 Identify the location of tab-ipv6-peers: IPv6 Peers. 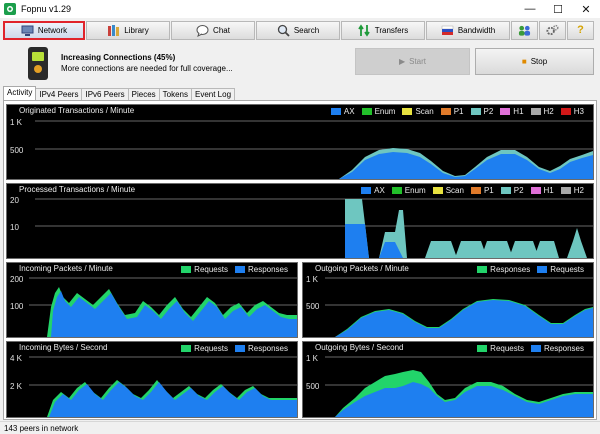
(105, 94).